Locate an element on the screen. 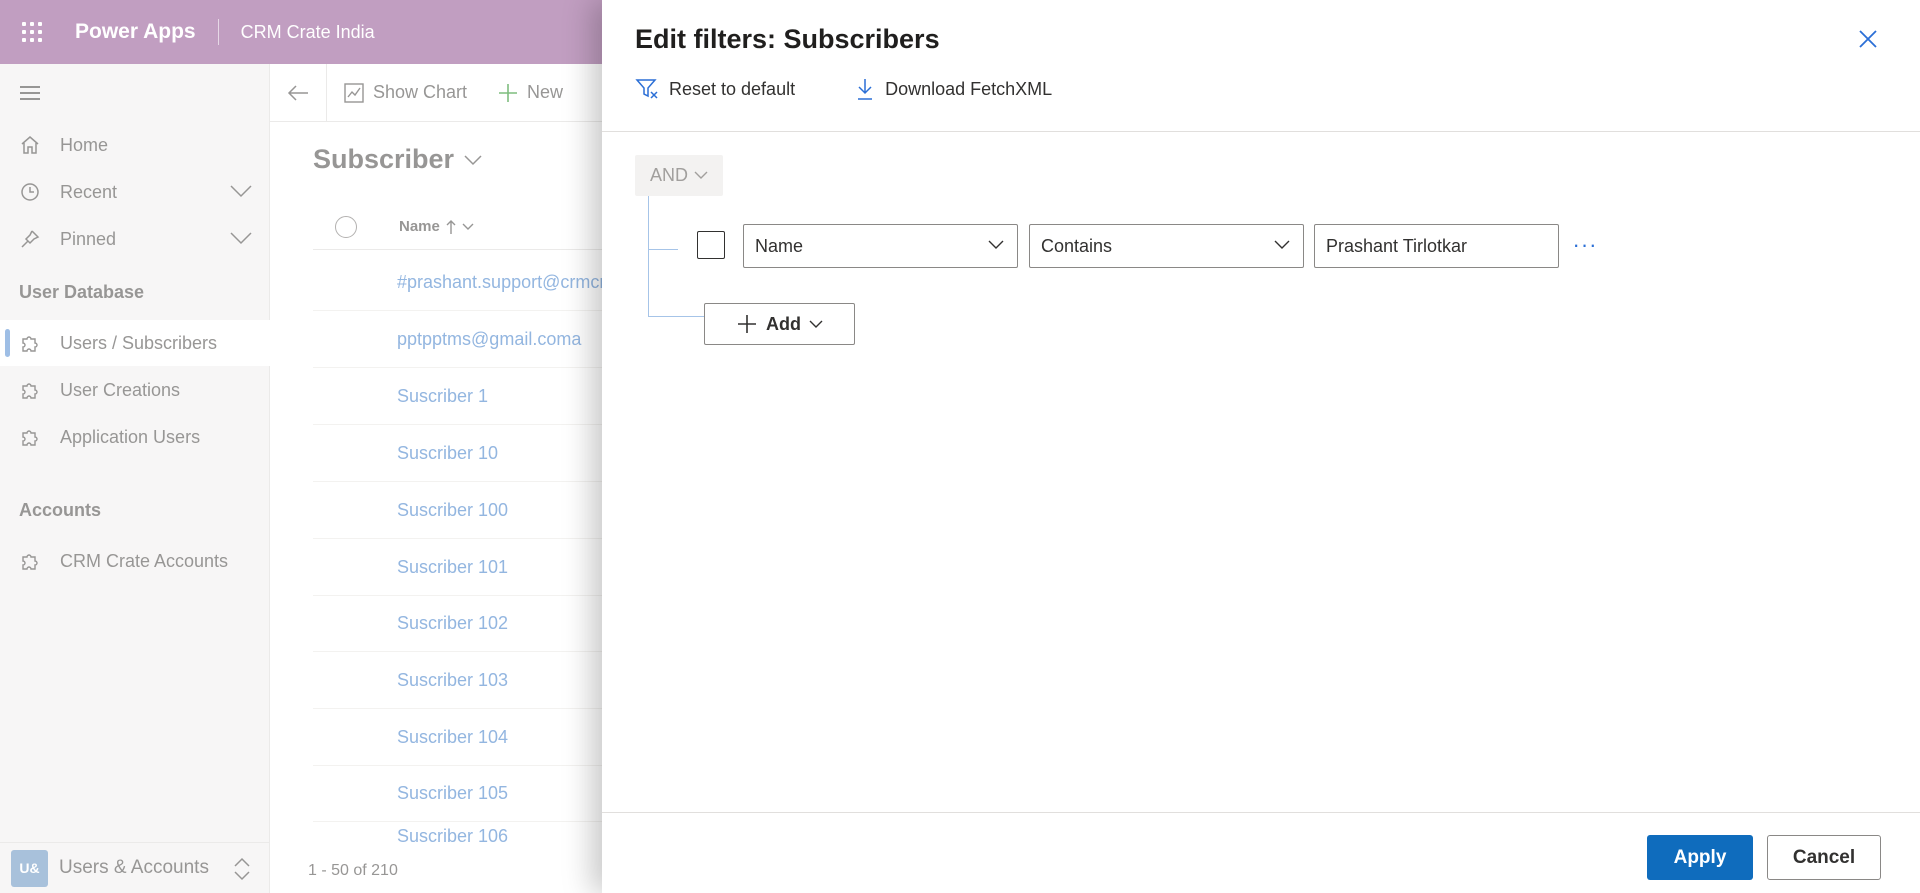  download-icon is located at coordinates (865, 89).